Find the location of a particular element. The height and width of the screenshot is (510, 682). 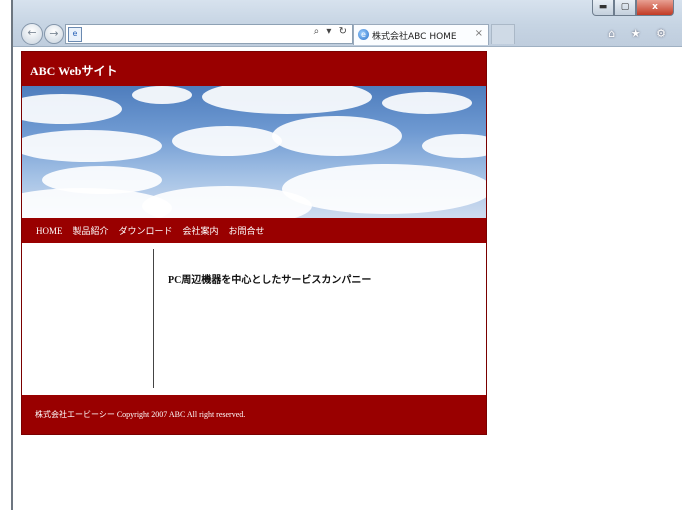

search-refresh-icon: ⌕ ▾ ↻ is located at coordinates (331, 31).